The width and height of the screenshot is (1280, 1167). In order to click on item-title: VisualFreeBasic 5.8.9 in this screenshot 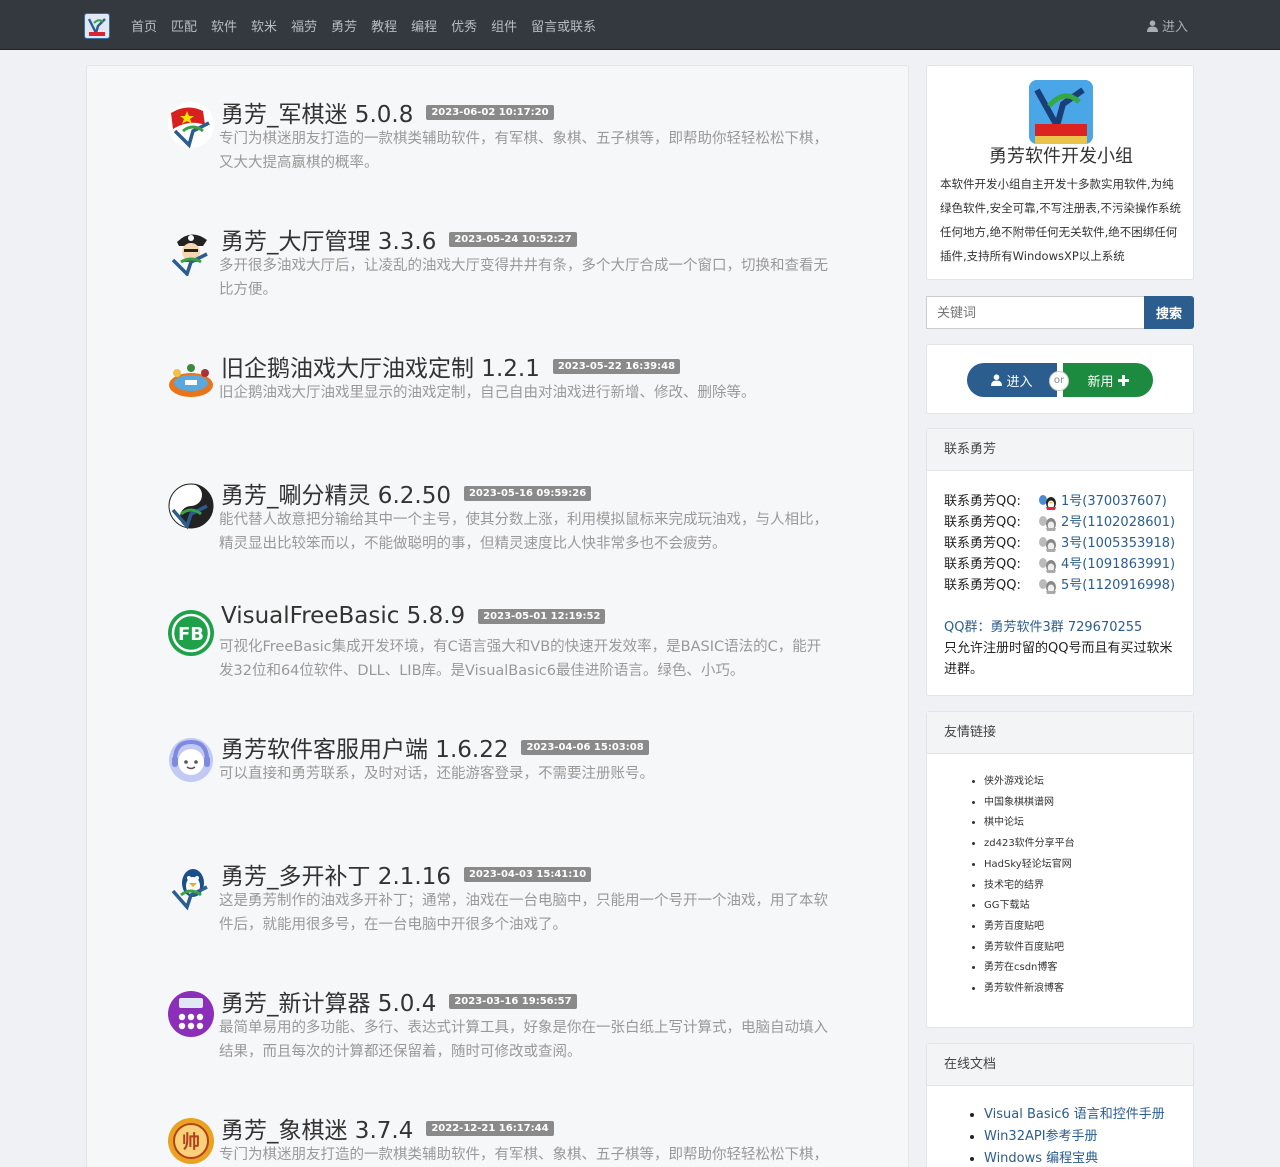, I will do `click(343, 616)`.